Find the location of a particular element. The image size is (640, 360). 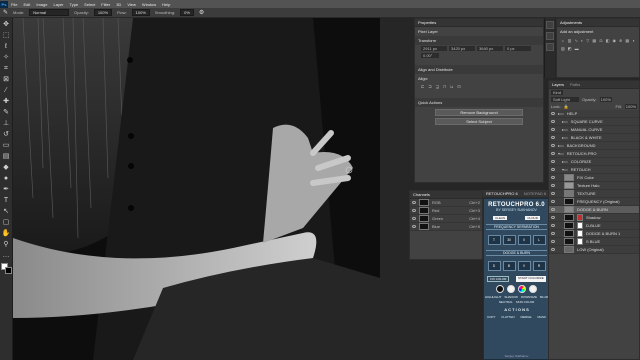

shadow-button: SHADOW is located at coordinates (511, 297).